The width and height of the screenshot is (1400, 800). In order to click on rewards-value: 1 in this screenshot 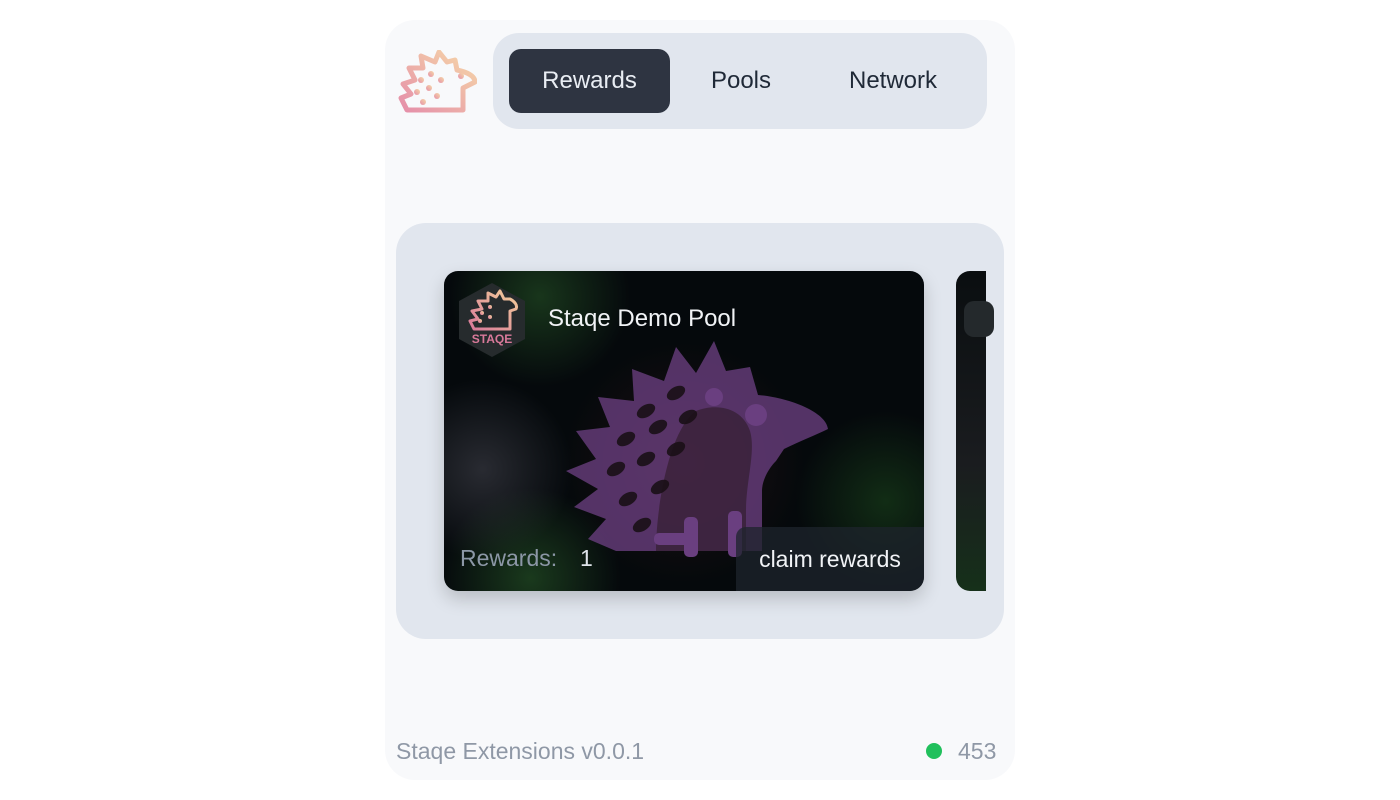, I will do `click(586, 558)`.